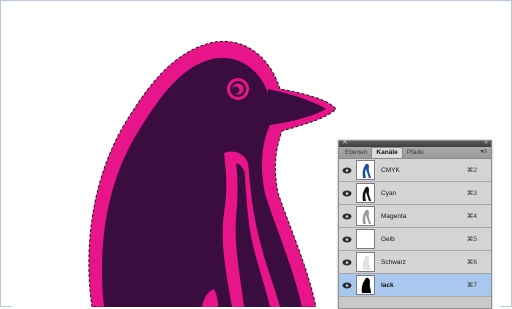 The height and width of the screenshot is (309, 512). What do you see at coordinates (471, 170) in the screenshot?
I see `channel-shortcut: ⌘2` at bounding box center [471, 170].